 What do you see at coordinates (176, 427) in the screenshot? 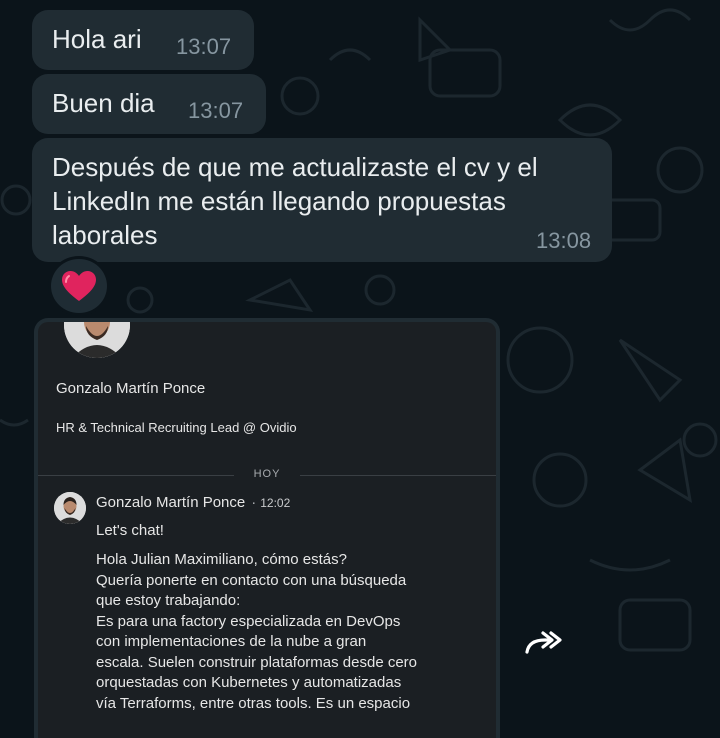
I see `profile-headline: HR & Technical Recruiting Lead @ Ovidio` at bounding box center [176, 427].